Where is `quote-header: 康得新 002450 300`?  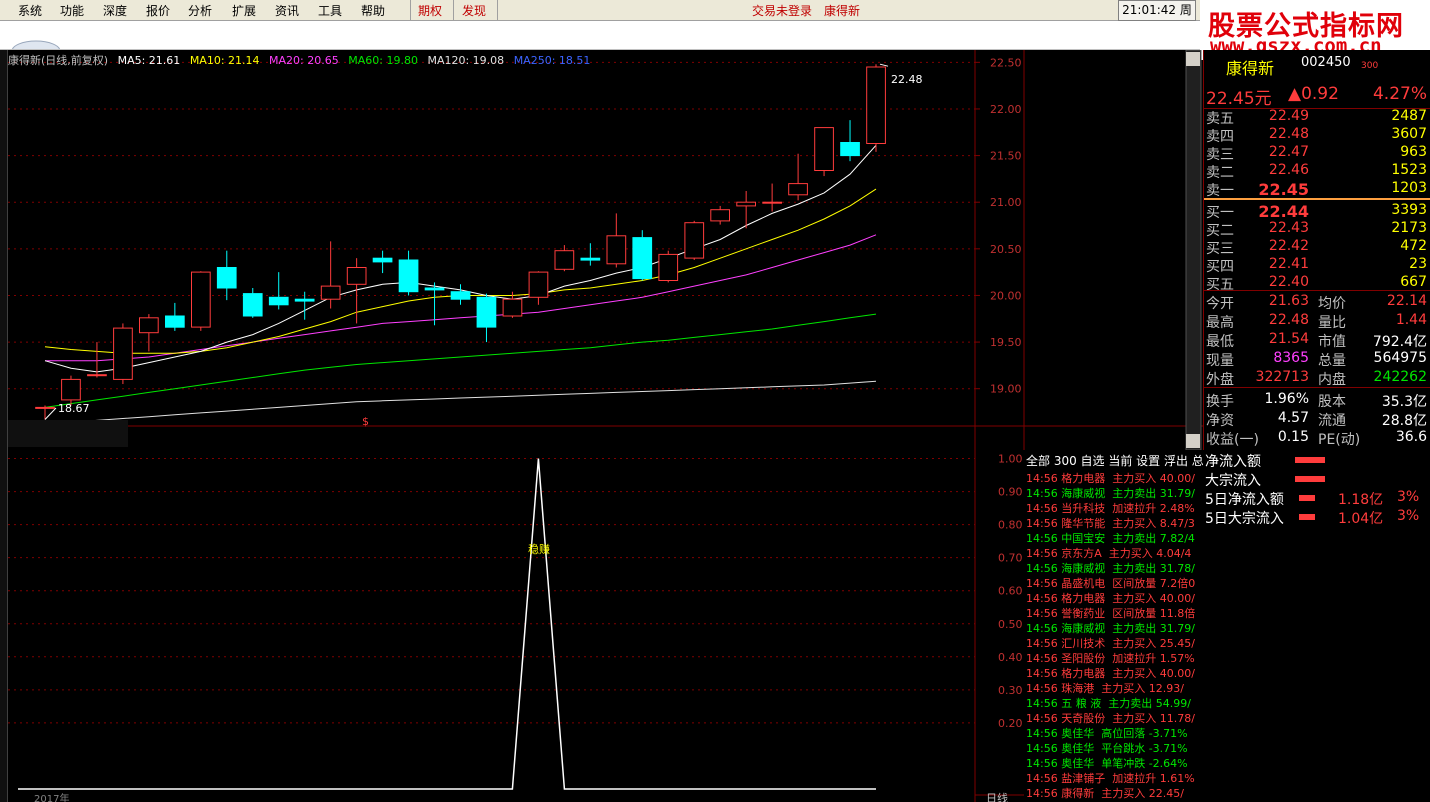 quote-header: 康得新 002450 300 is located at coordinates (1317, 66).